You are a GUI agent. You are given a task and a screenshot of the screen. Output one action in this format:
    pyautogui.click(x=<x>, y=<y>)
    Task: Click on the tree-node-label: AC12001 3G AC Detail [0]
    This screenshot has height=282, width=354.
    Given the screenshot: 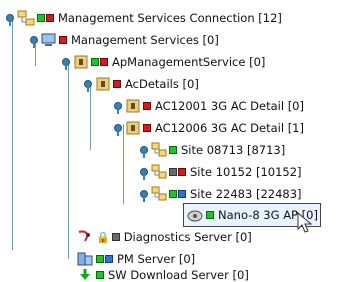 What is the action you would take?
    pyautogui.click(x=229, y=106)
    